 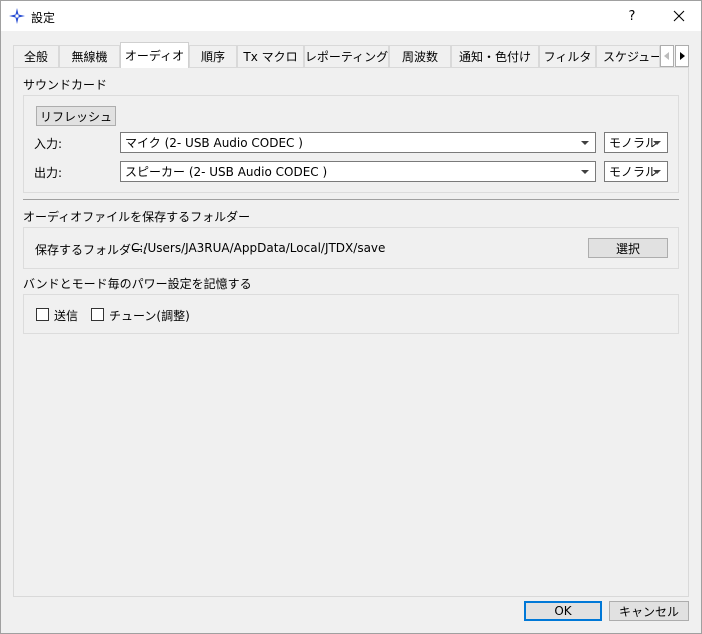 I want to click on tx-power-label: 送信, so click(x=66, y=315).